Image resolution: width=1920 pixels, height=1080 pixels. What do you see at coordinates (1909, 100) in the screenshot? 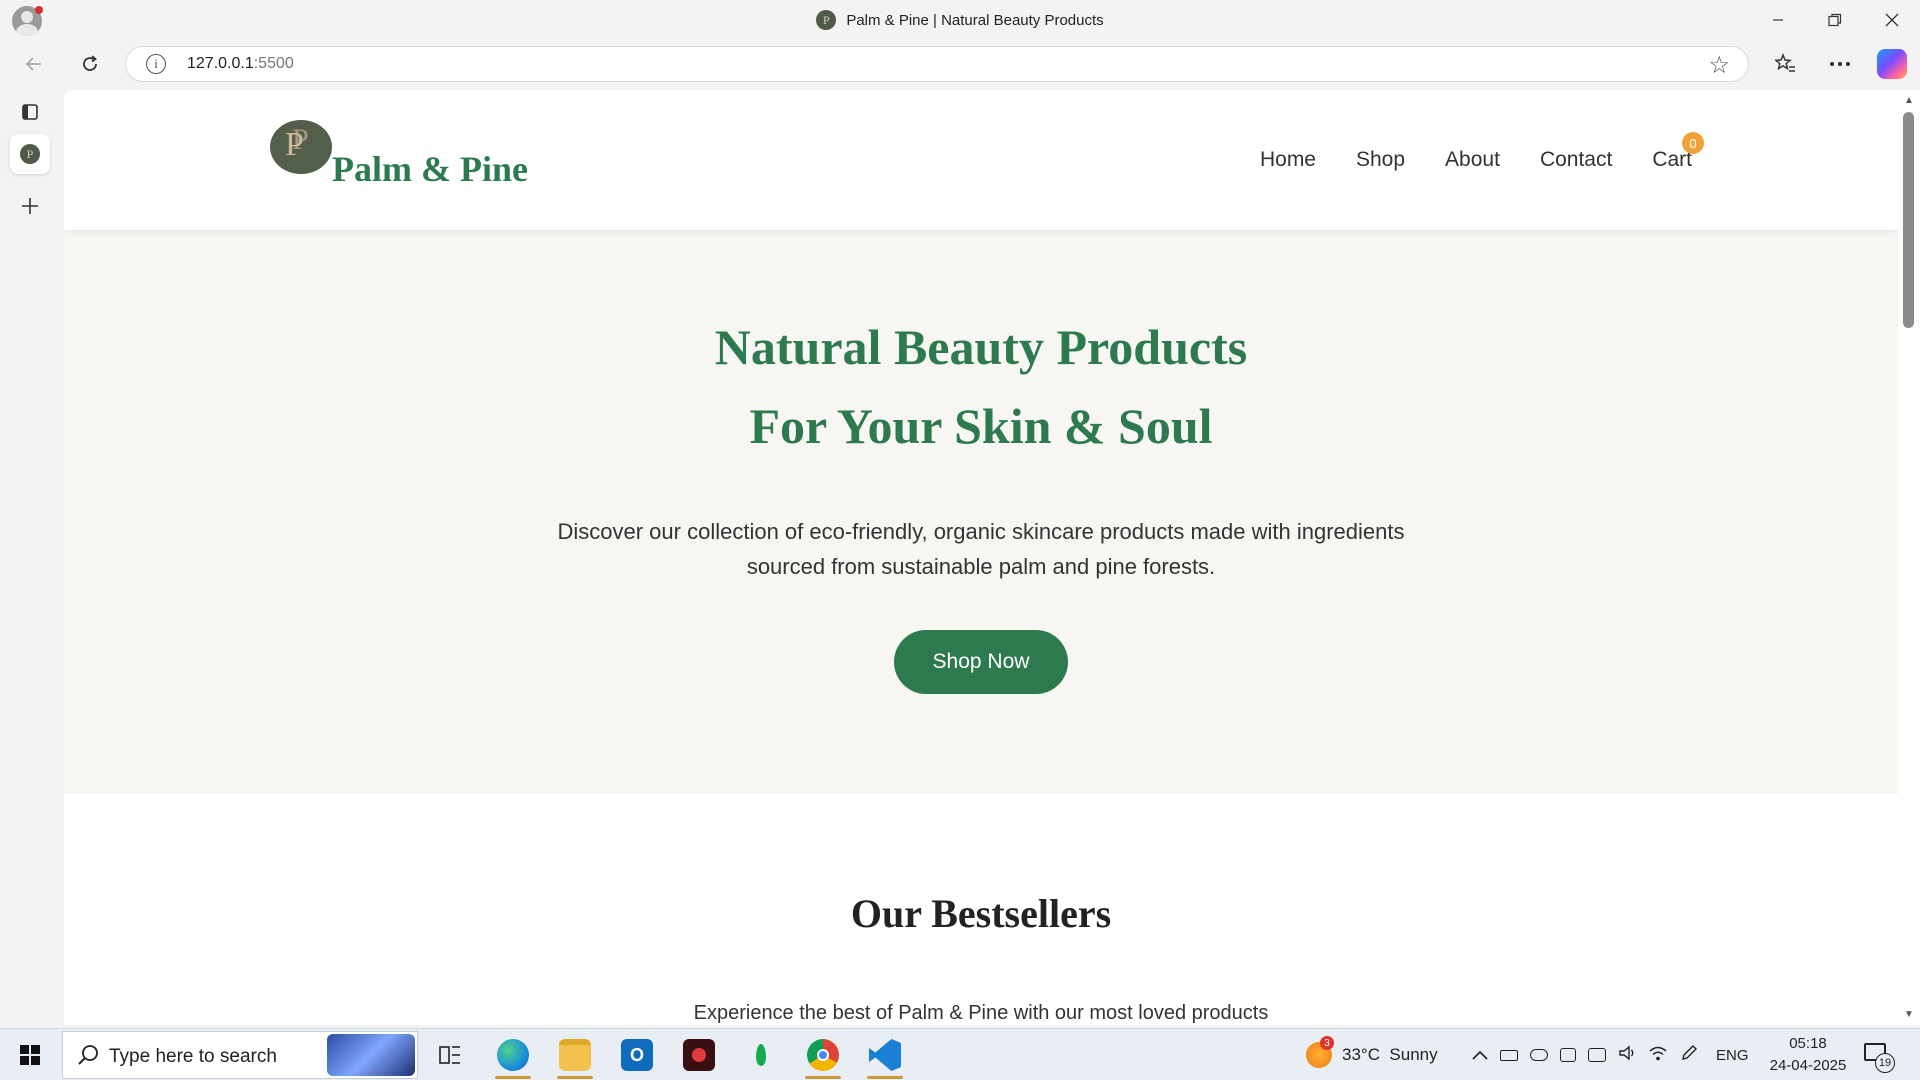
I see `scroll-up-arrow-icon: ▲` at bounding box center [1909, 100].